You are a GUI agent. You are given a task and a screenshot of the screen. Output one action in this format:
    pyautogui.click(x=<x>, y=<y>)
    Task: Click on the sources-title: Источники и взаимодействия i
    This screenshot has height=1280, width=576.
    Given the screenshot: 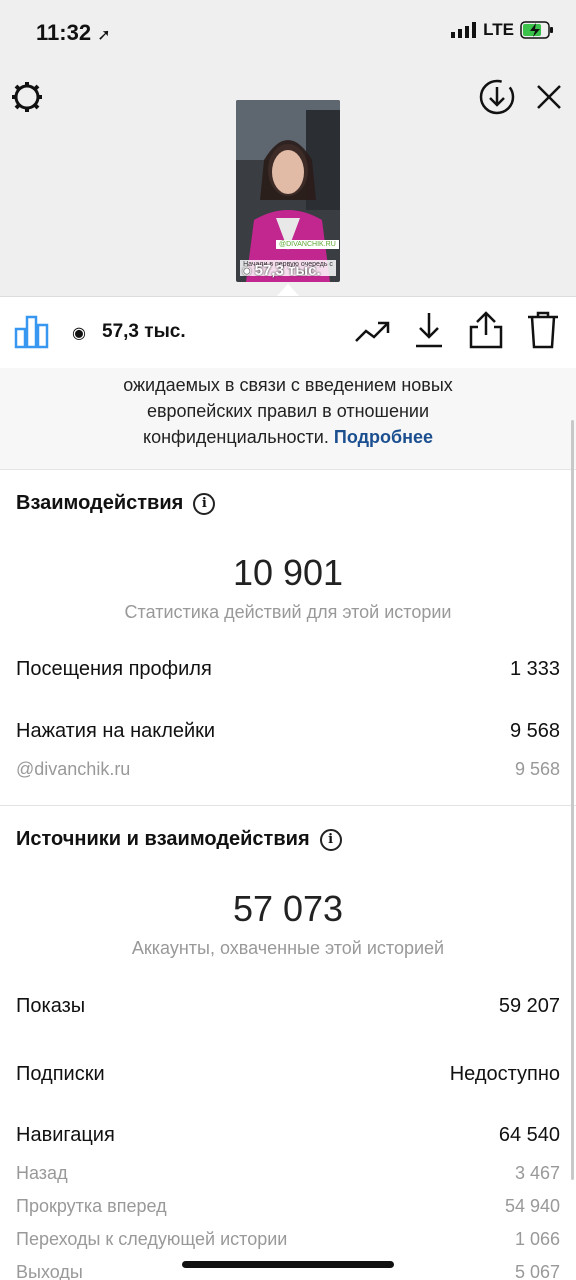 What is the action you would take?
    pyautogui.click(x=179, y=839)
    